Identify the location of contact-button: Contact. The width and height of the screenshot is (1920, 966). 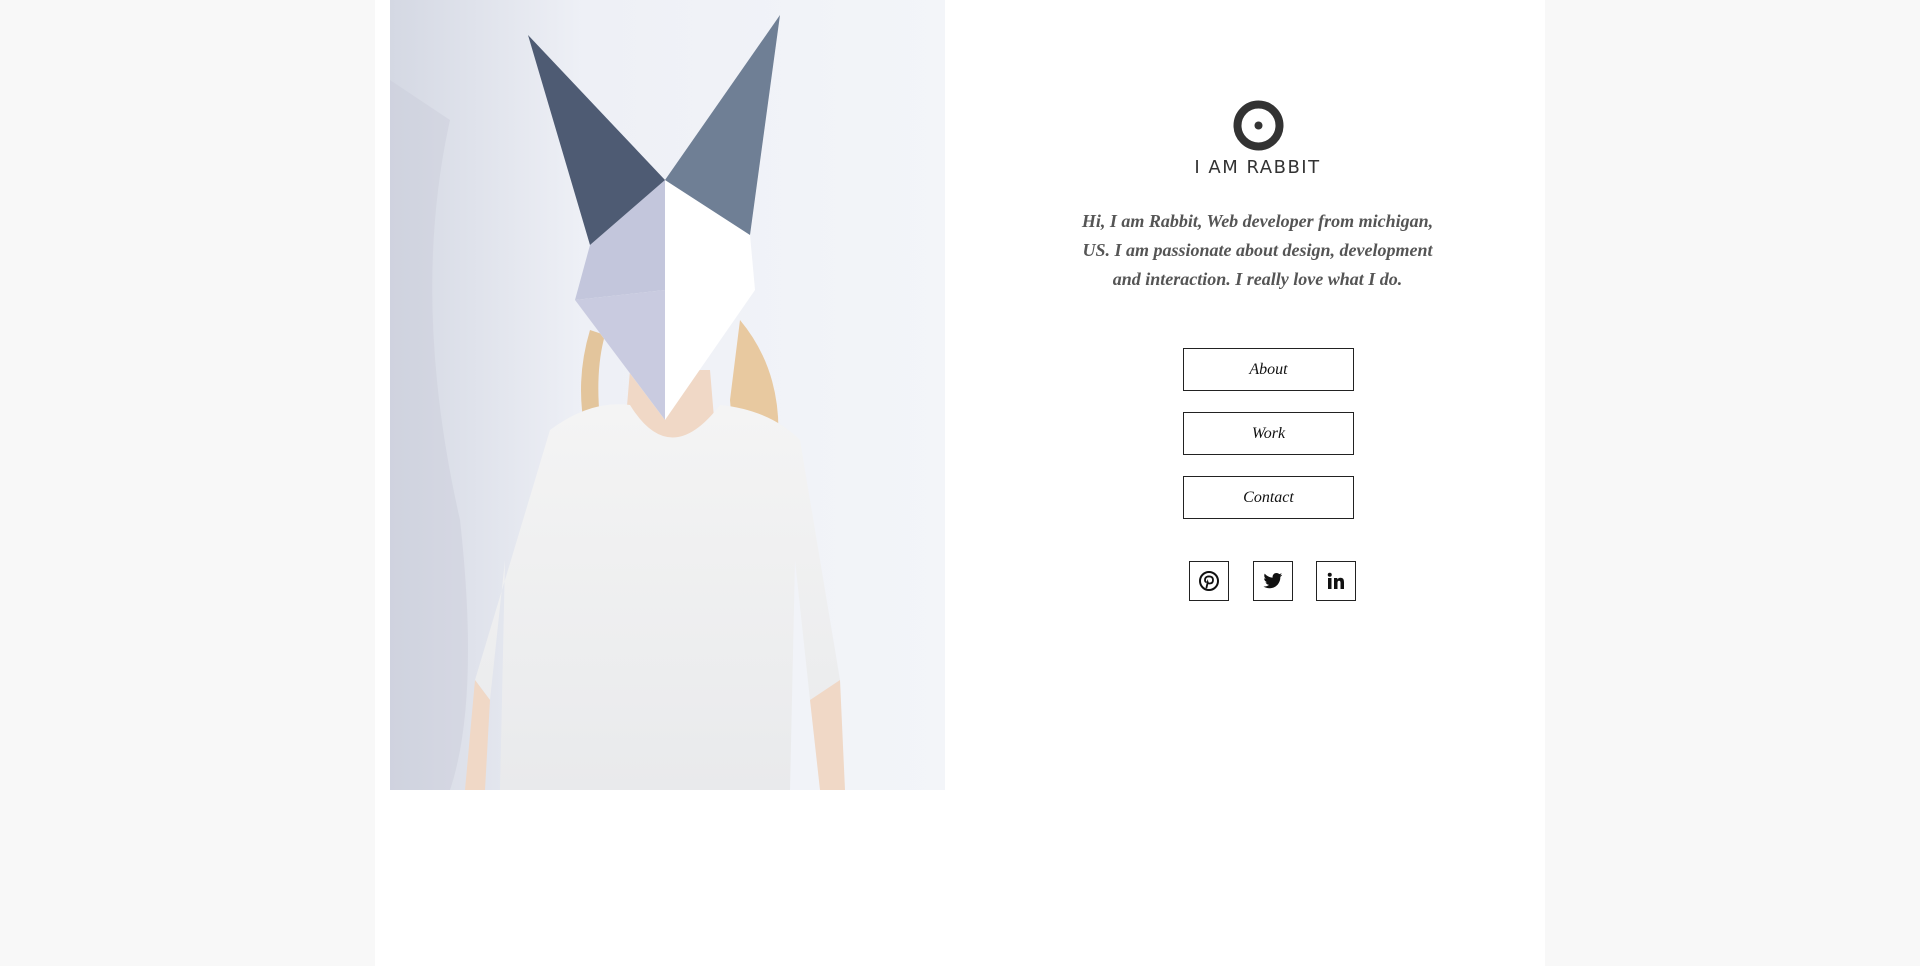
(1268, 497).